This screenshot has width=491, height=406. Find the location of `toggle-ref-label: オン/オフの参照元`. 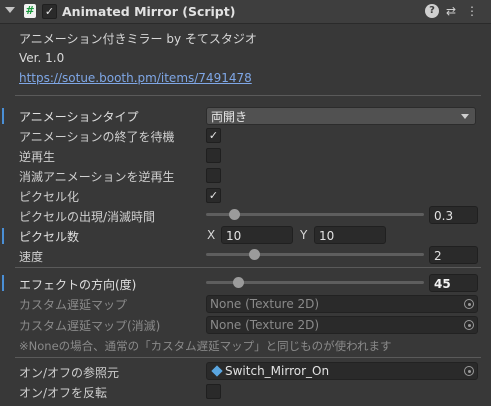

toggle-ref-label: オン/オフの参照元 is located at coordinates (69, 373).